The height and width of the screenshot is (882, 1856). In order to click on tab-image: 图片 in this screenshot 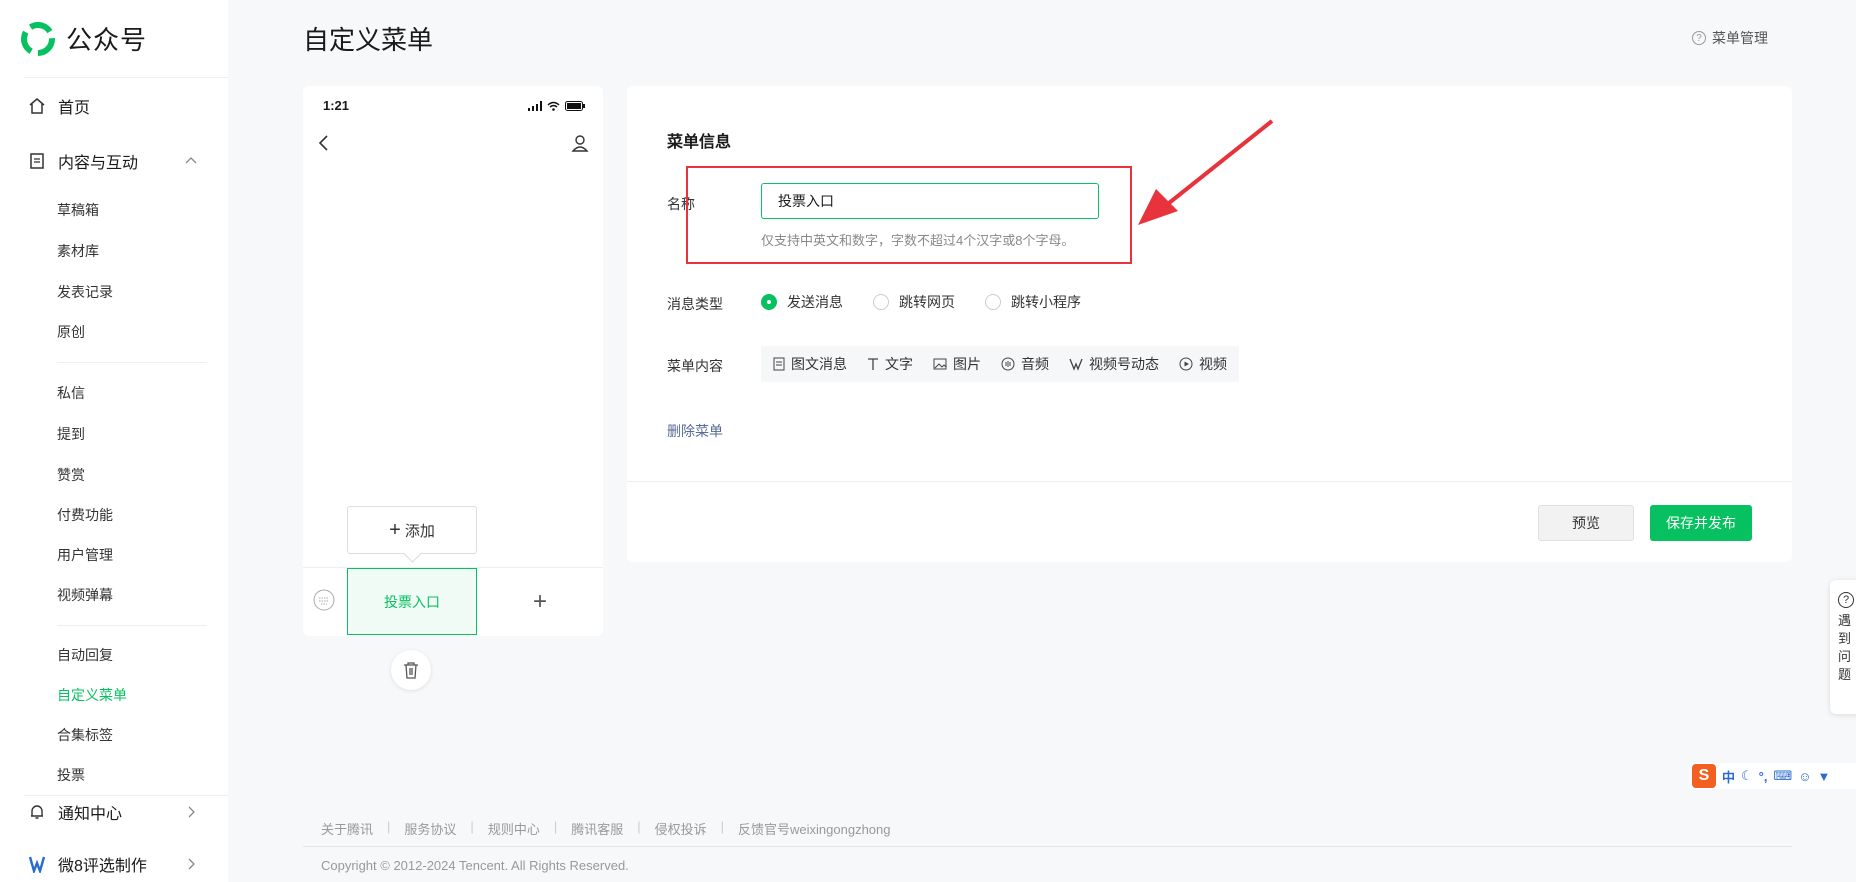, I will do `click(957, 364)`.